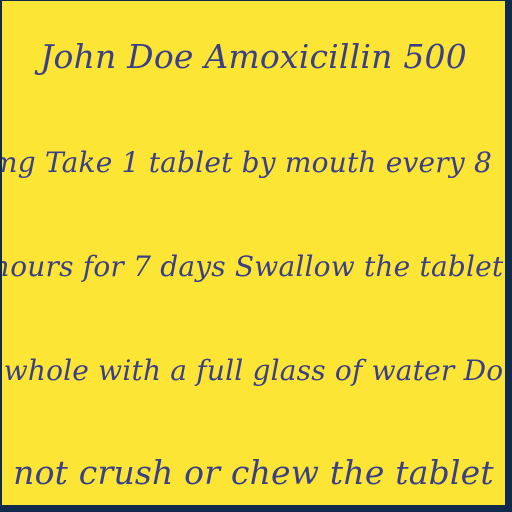 The height and width of the screenshot is (512, 512). Describe the element at coordinates (253, 266) in the screenshot. I see `note-line-3: hours for 7 days Swallow the tablet` at that location.